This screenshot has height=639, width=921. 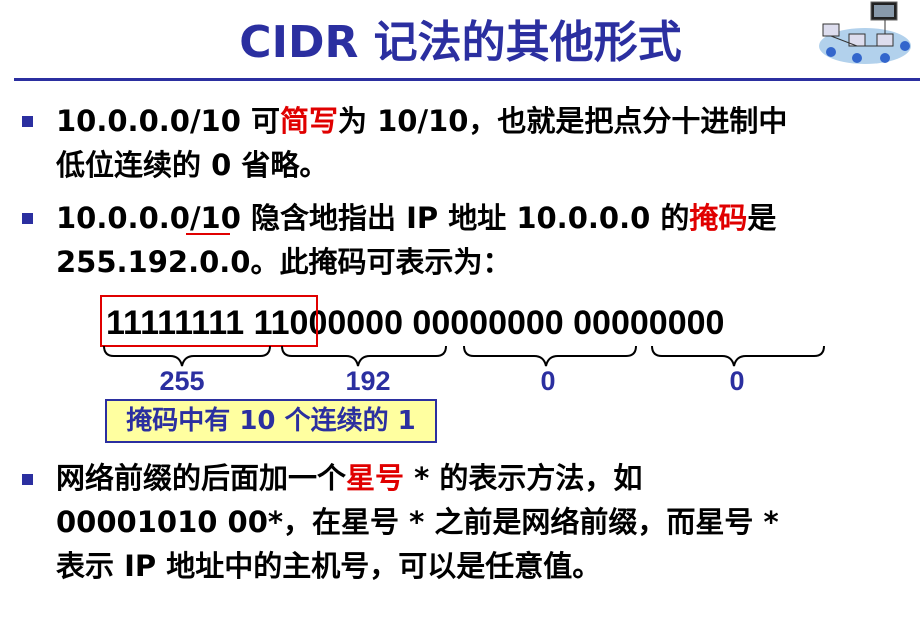 What do you see at coordinates (201, 478) in the screenshot?
I see `bullet-3-text-a: 网络前缀的后面加一个` at bounding box center [201, 478].